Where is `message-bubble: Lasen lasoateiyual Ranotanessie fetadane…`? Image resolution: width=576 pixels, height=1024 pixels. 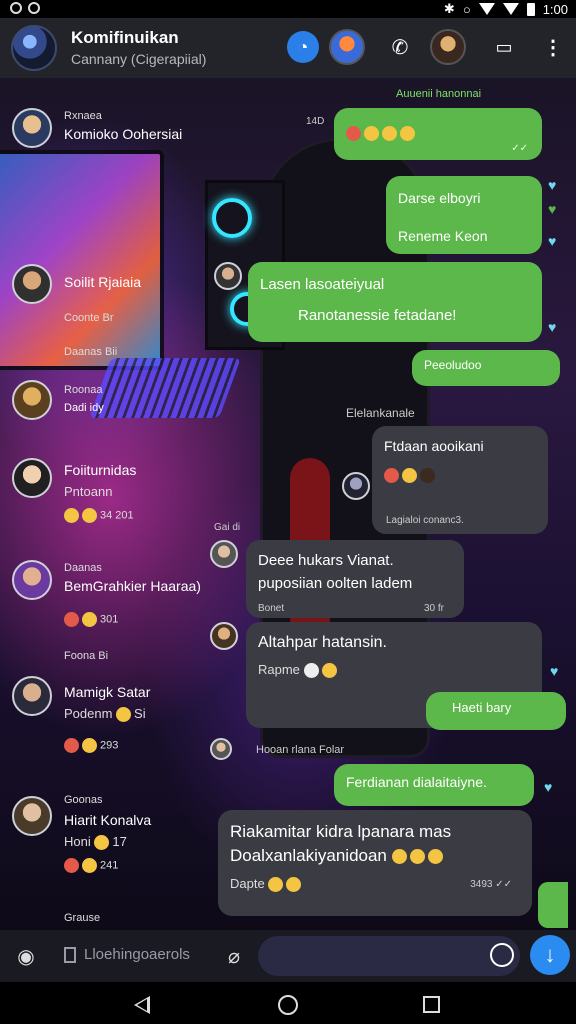
message-bubble: Lasen lasoateiyual Ranotanessie fetadane… is located at coordinates (395, 302).